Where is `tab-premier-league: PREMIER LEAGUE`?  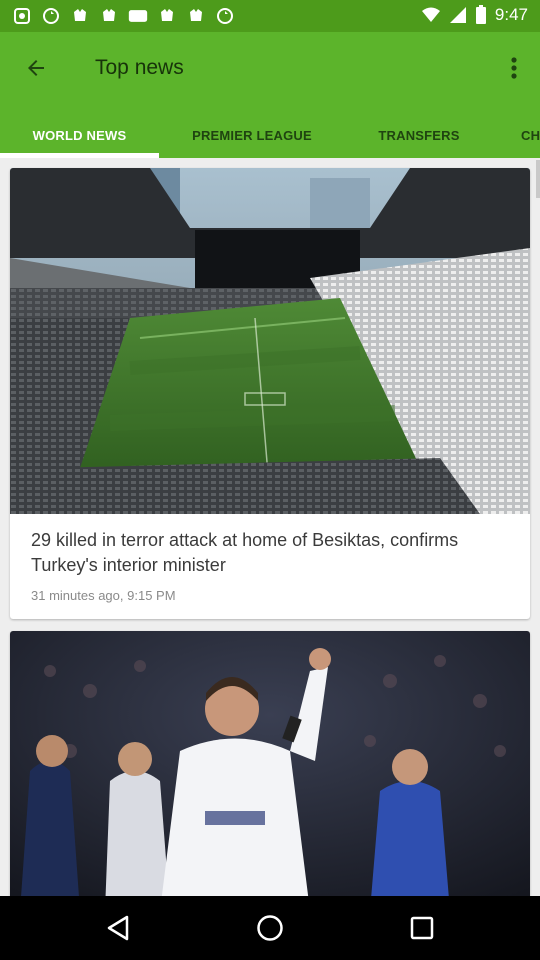
tab-premier-league: PREMIER LEAGUE is located at coordinates (252, 135).